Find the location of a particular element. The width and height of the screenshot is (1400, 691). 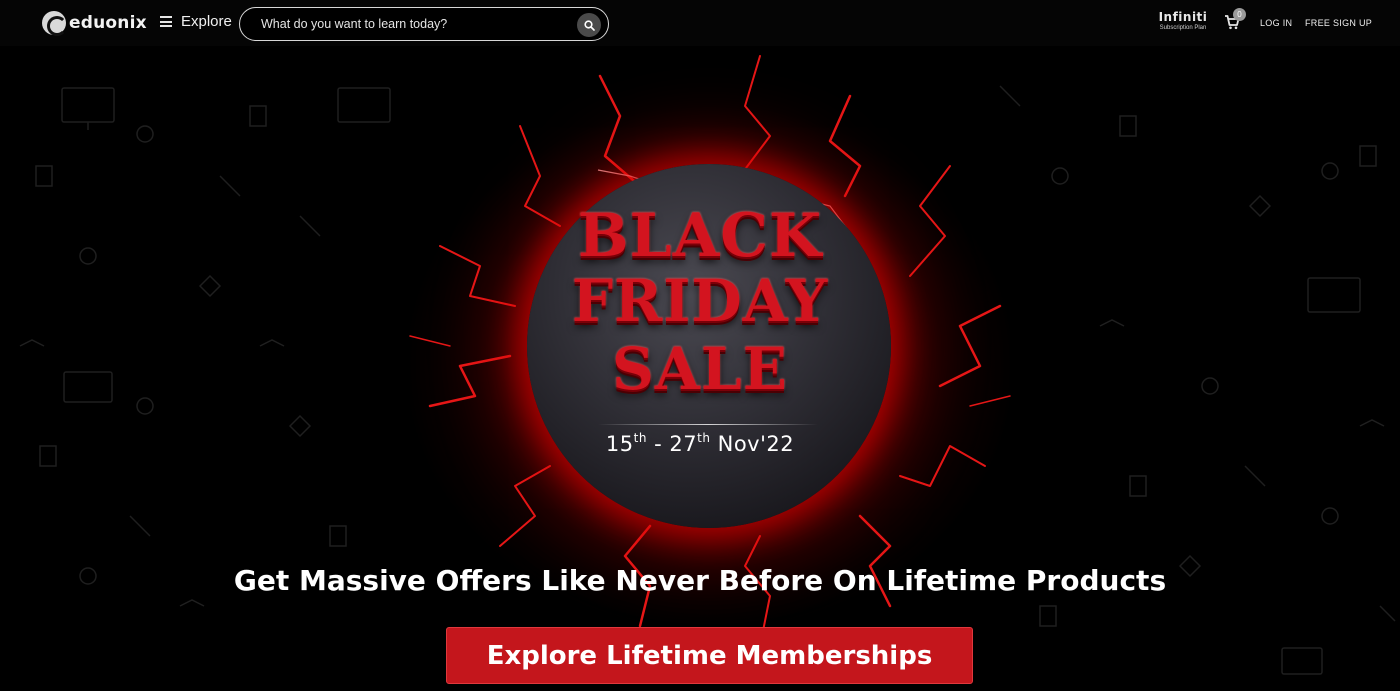

infiniti-subscription-link: Infiniti Subscription Plan is located at coordinates (1183, 24).